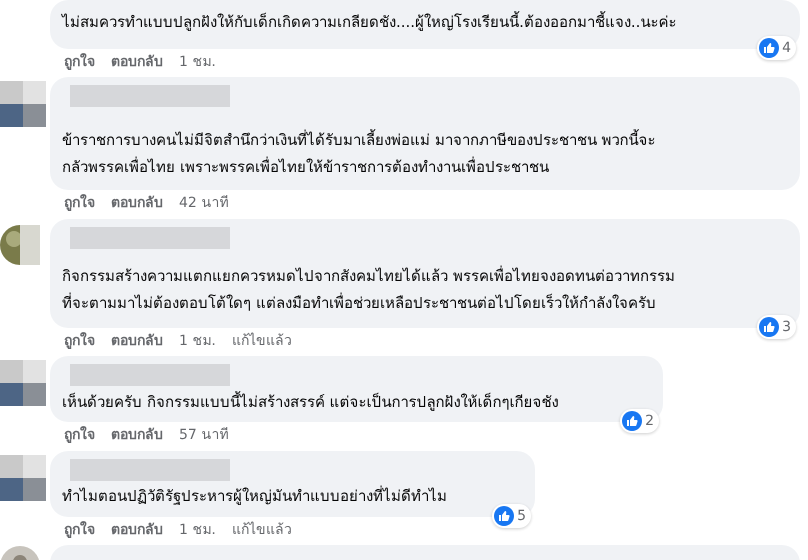 Image resolution: width=808 pixels, height=560 pixels. I want to click on reaction-count: 3, so click(786, 327).